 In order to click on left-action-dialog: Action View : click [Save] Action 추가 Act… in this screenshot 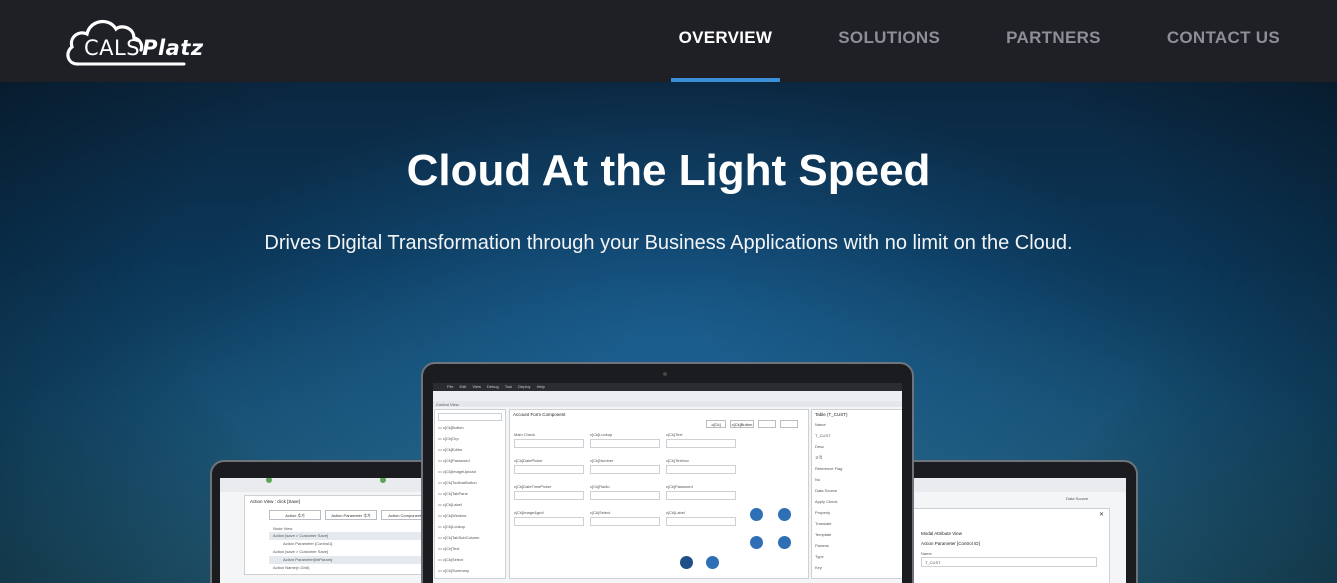, I will do `click(341, 535)`.